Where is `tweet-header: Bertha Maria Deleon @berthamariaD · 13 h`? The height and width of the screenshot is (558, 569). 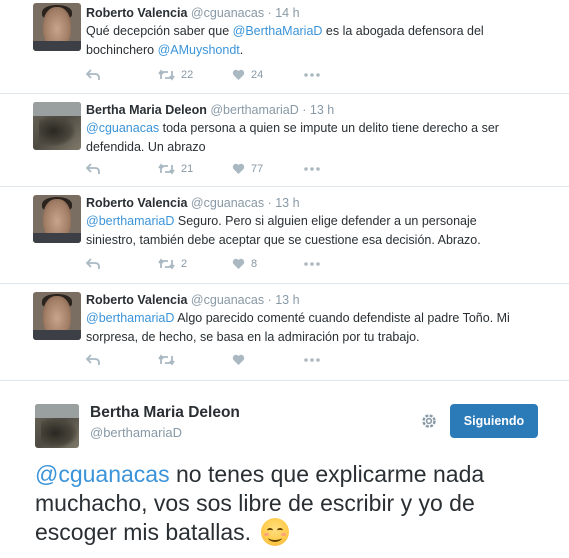
tweet-header: Bertha Maria Deleon @berthamariaD · 13 h is located at coordinates (210, 110).